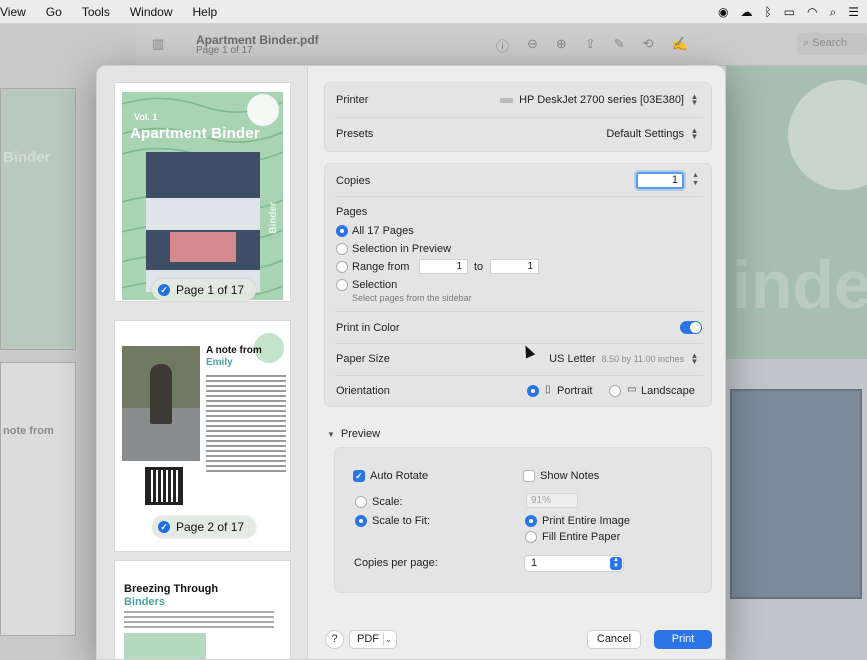 The image size is (867, 660). What do you see at coordinates (531, 521) in the screenshot?
I see `print-entire-image-radio` at bounding box center [531, 521].